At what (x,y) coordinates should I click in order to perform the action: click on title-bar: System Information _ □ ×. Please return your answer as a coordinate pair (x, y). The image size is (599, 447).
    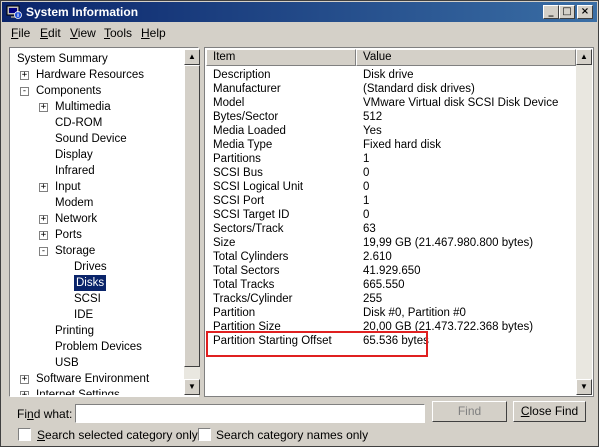
    Looking at the image, I should click on (299, 12).